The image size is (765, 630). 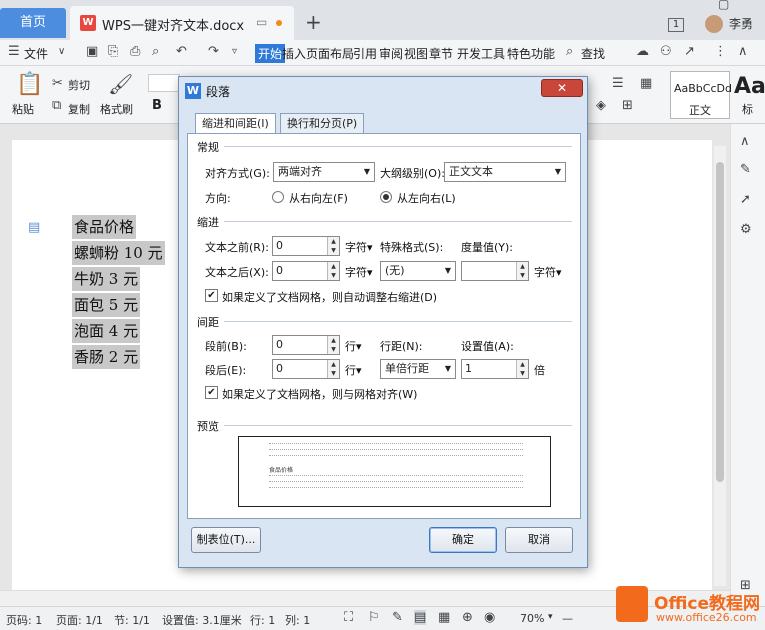 I want to click on monitor-icon: ▭, so click(x=261, y=22).